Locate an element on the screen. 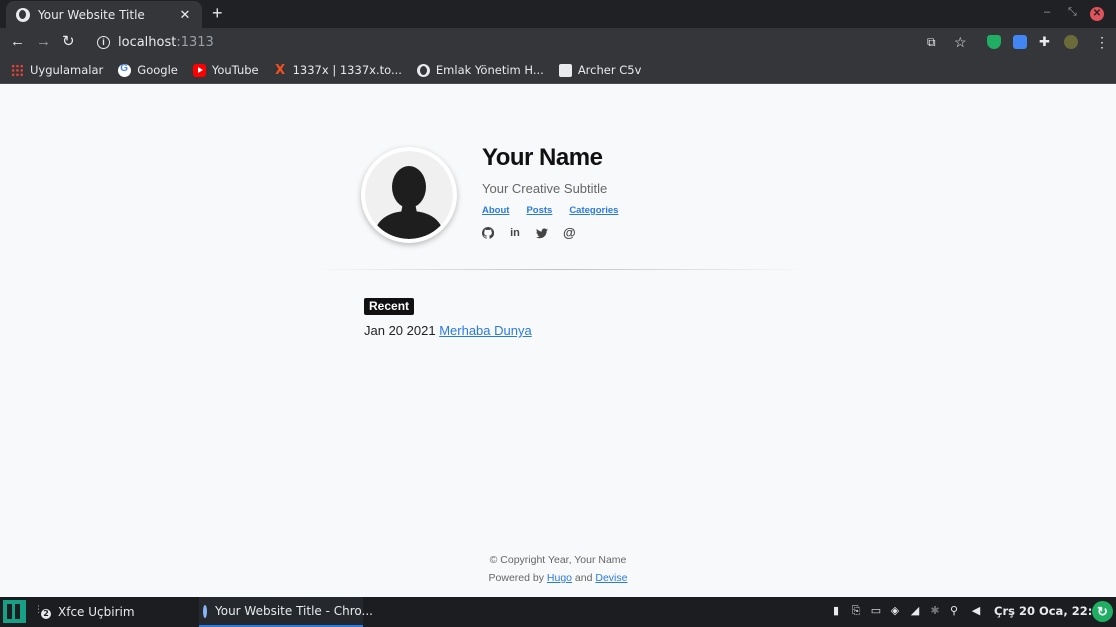 The width and height of the screenshot is (1116, 627). bookmark-archer: Archer C5v is located at coordinates (600, 70).